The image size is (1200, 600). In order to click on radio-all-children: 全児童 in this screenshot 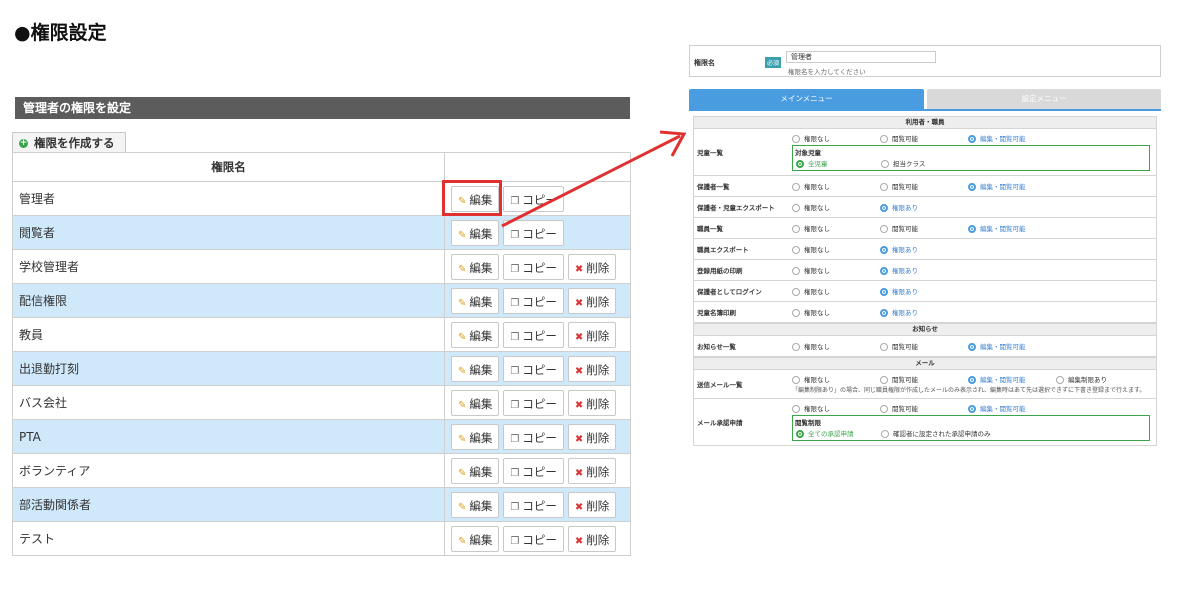, I will do `click(812, 163)`.